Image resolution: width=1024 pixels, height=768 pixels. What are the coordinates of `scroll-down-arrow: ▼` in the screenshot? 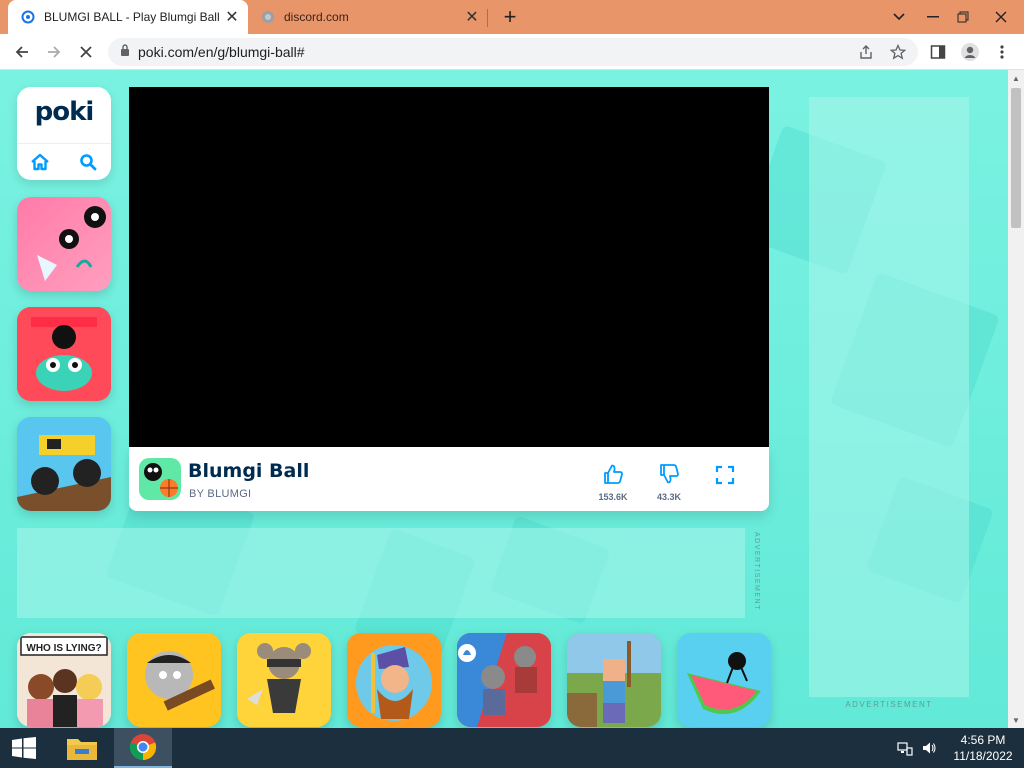 It's located at (1016, 720).